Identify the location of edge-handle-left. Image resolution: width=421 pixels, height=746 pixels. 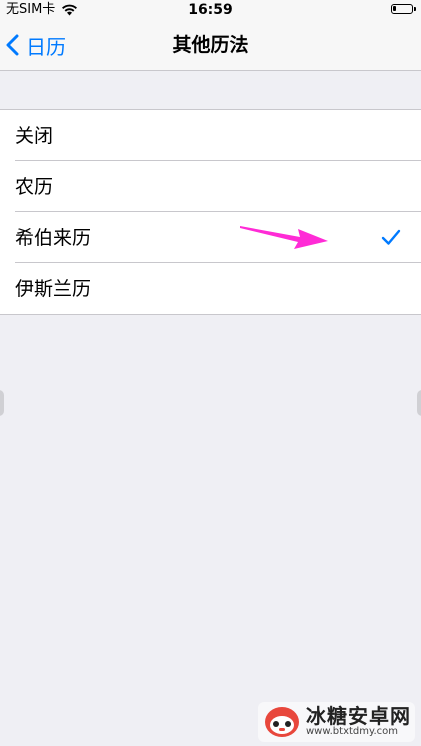
(2, 403).